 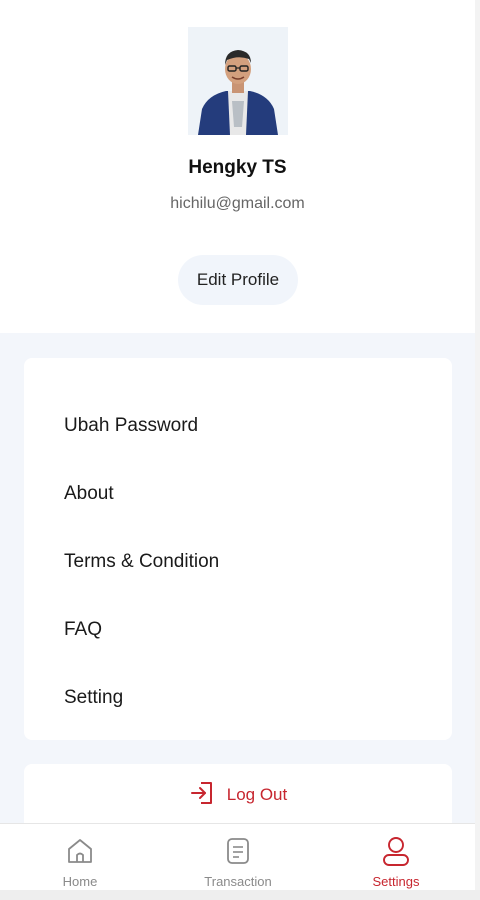 I want to click on nav-label-settings: Settings, so click(x=396, y=881).